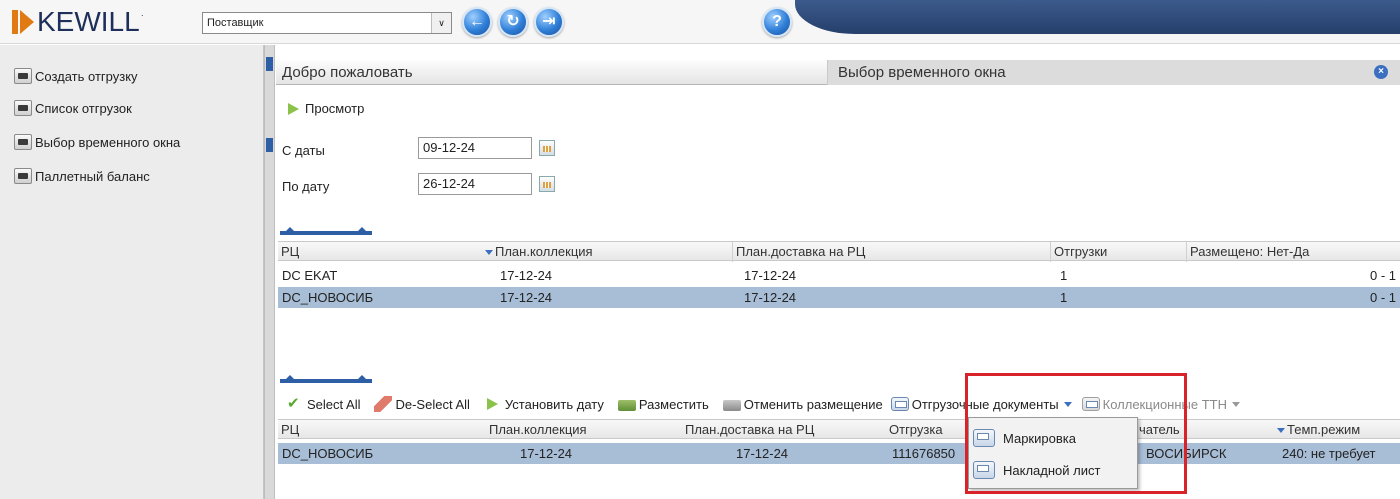 This screenshot has width=1400, height=499. I want to click on table-row: DC_НОВОСИБ 17-12-24 17-12-24 1 0 - 1, so click(839, 297).